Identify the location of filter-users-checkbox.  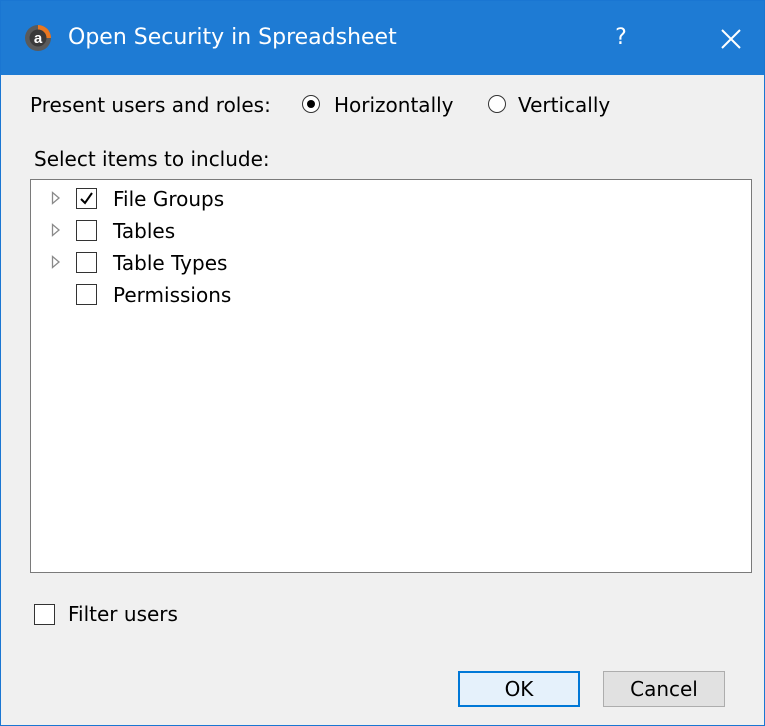
(44, 614).